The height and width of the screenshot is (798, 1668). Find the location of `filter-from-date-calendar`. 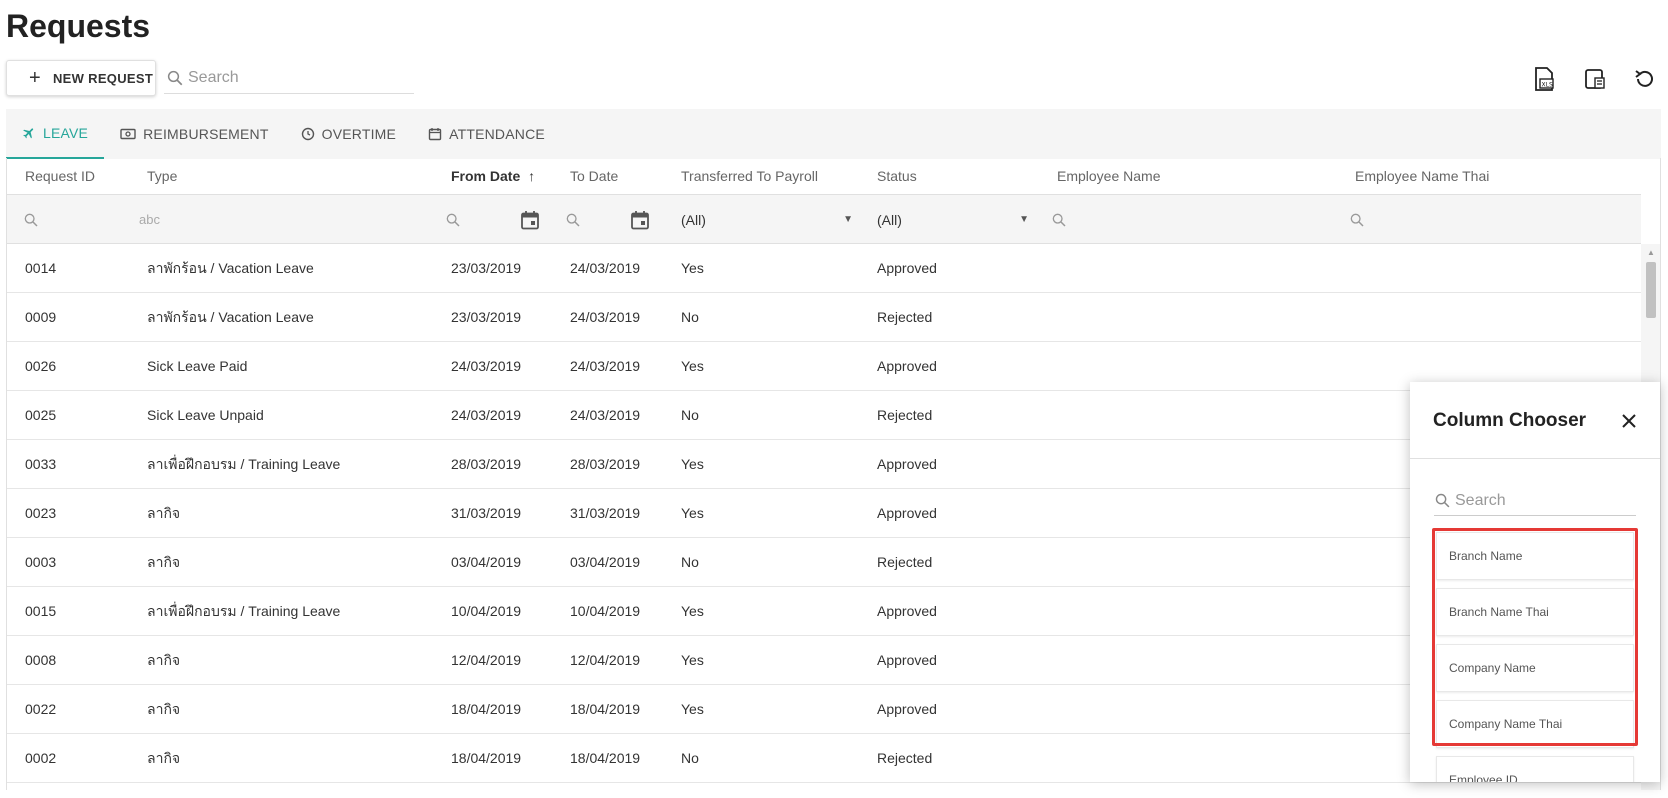

filter-from-date-calendar is located at coordinates (530, 219).